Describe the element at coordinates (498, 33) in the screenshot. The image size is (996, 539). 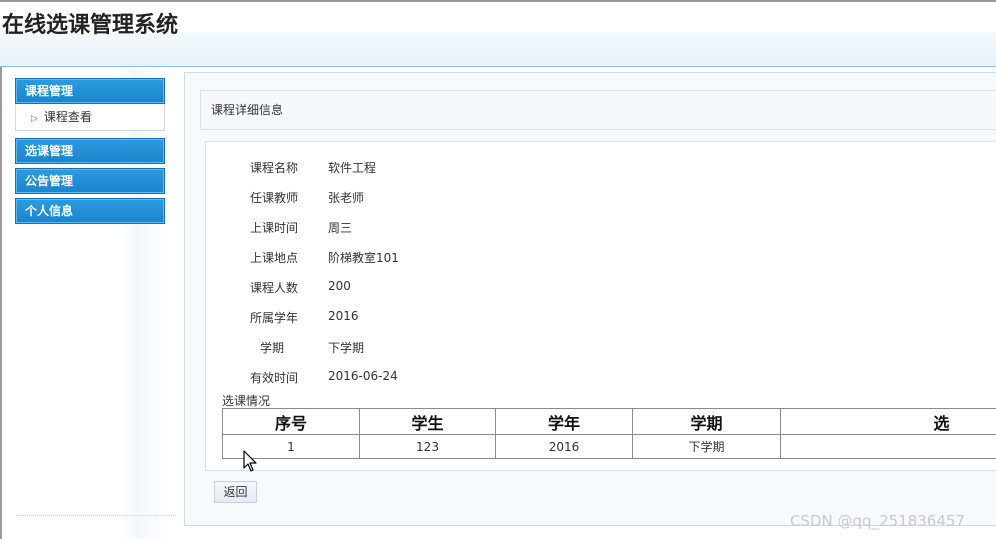
I see `app-header: 在线选课管理系统` at that location.